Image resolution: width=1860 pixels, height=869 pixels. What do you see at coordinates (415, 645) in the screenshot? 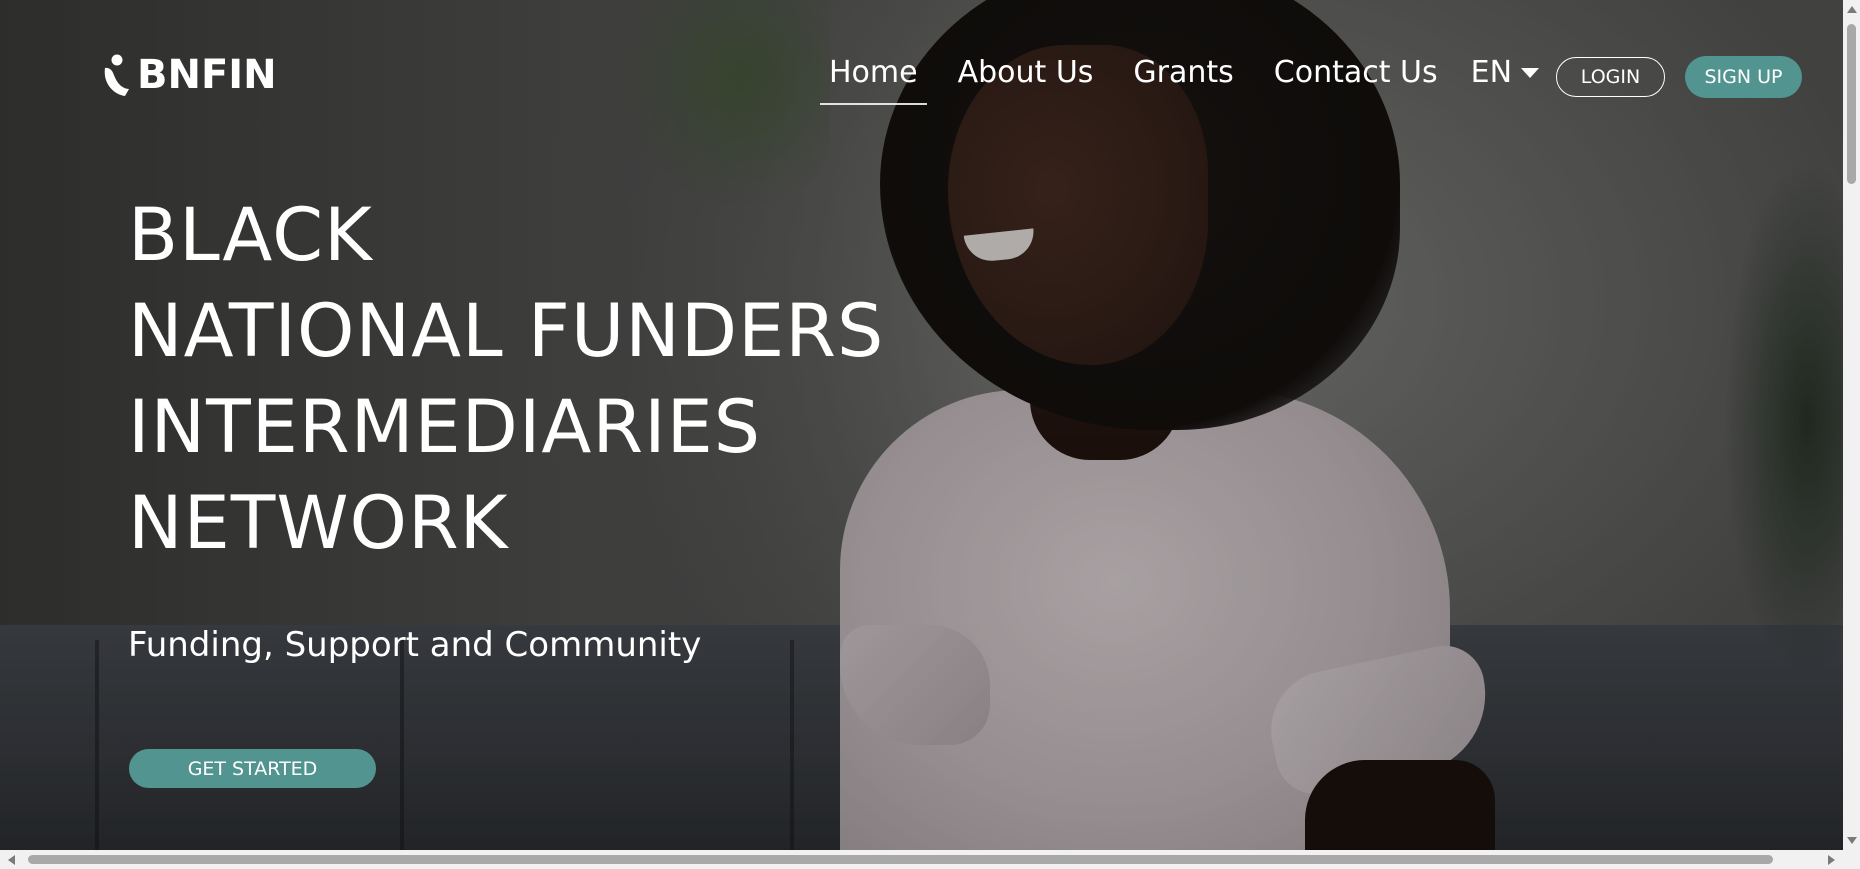
I see `hero-subtitle: Funding, Support and Community` at bounding box center [415, 645].